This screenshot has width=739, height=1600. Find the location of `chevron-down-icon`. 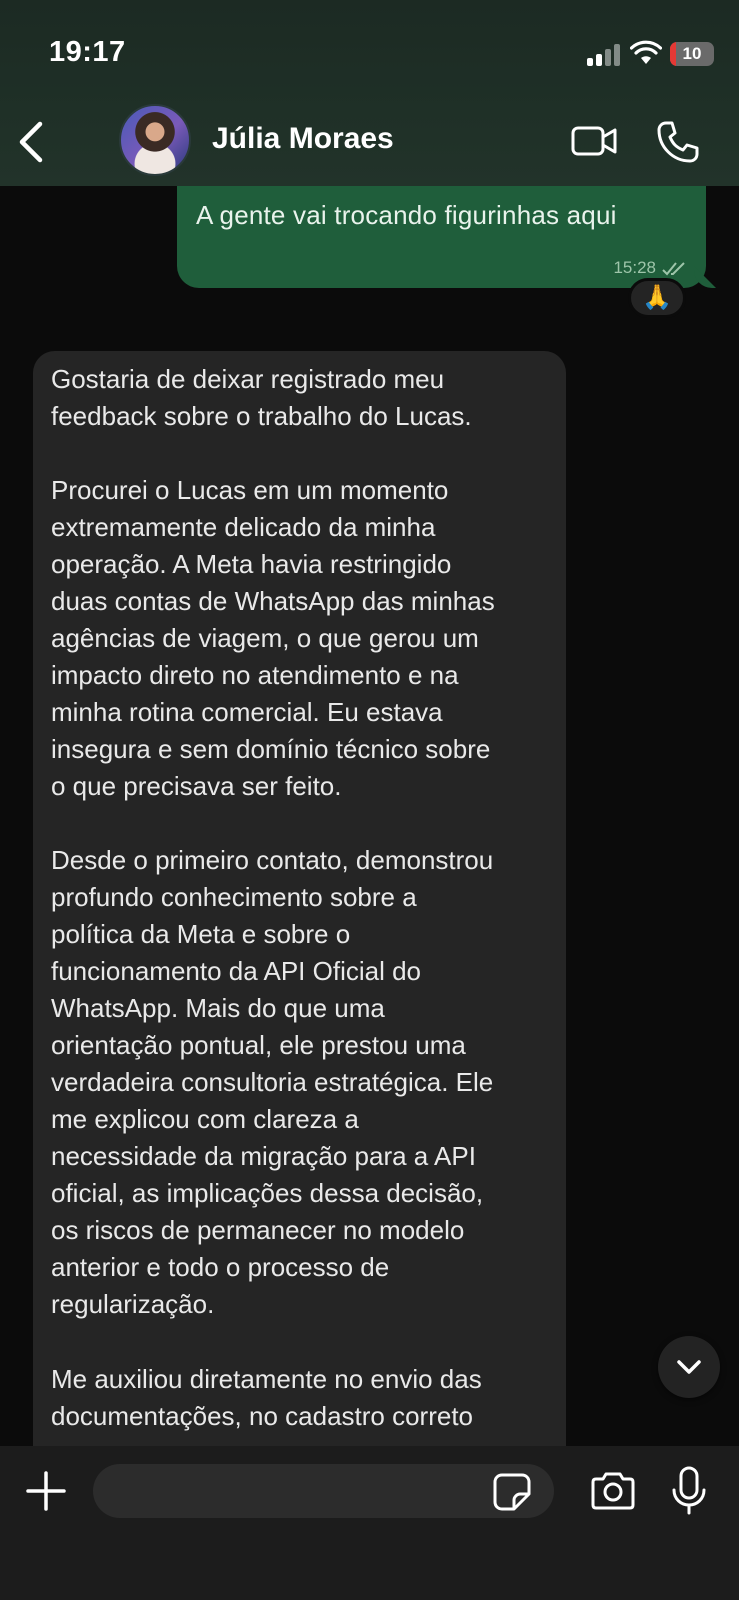

chevron-down-icon is located at coordinates (689, 1367).